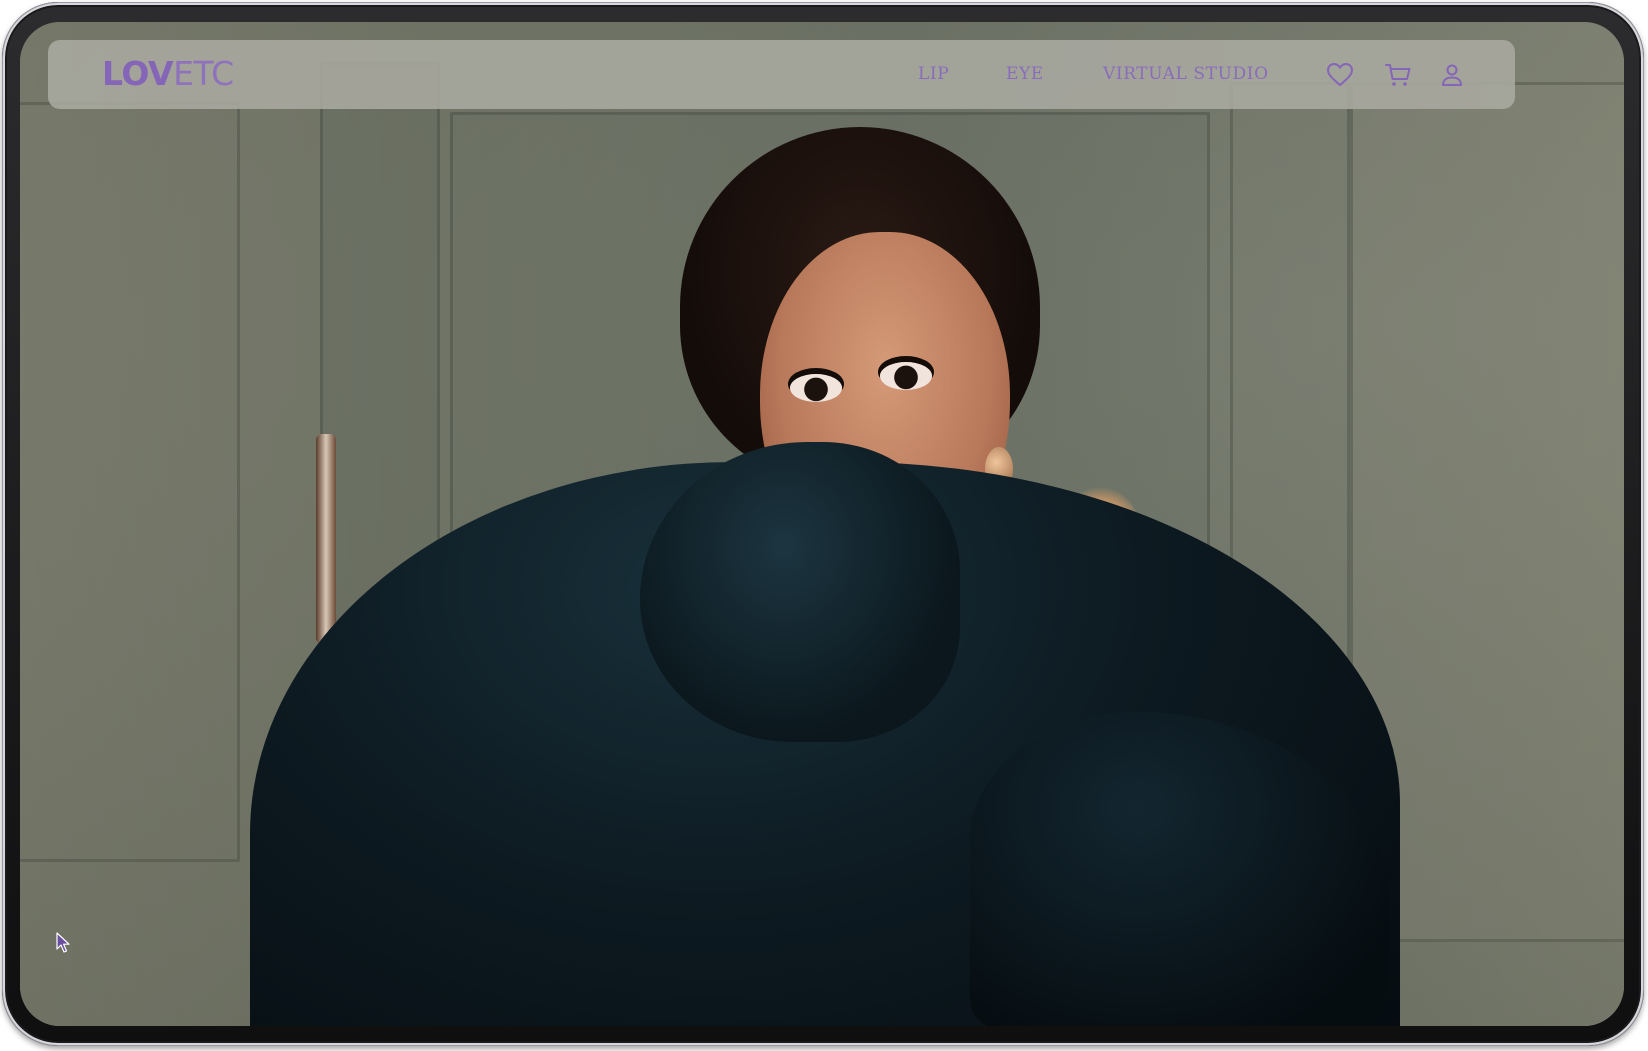 This screenshot has width=1648, height=1051. Describe the element at coordinates (138, 73) in the screenshot. I see `logo-bold-text: LOV` at that location.